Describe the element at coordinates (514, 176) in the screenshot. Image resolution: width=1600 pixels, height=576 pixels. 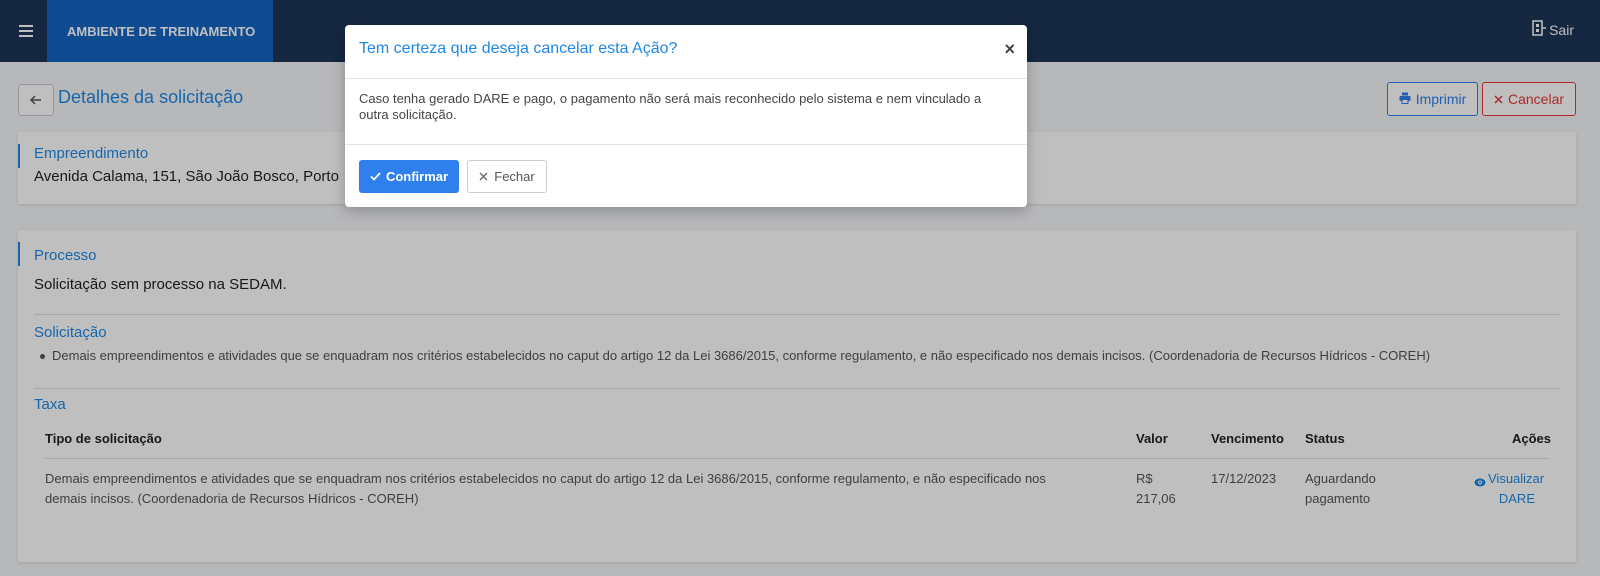
I see `close-label: Fechar` at that location.